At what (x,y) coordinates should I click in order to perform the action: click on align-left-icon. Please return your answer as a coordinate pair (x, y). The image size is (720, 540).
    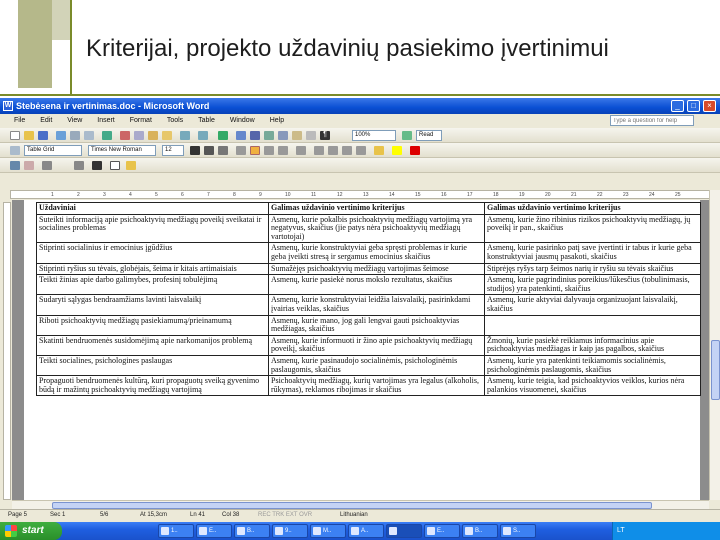
    Looking at the image, I should click on (241, 150).